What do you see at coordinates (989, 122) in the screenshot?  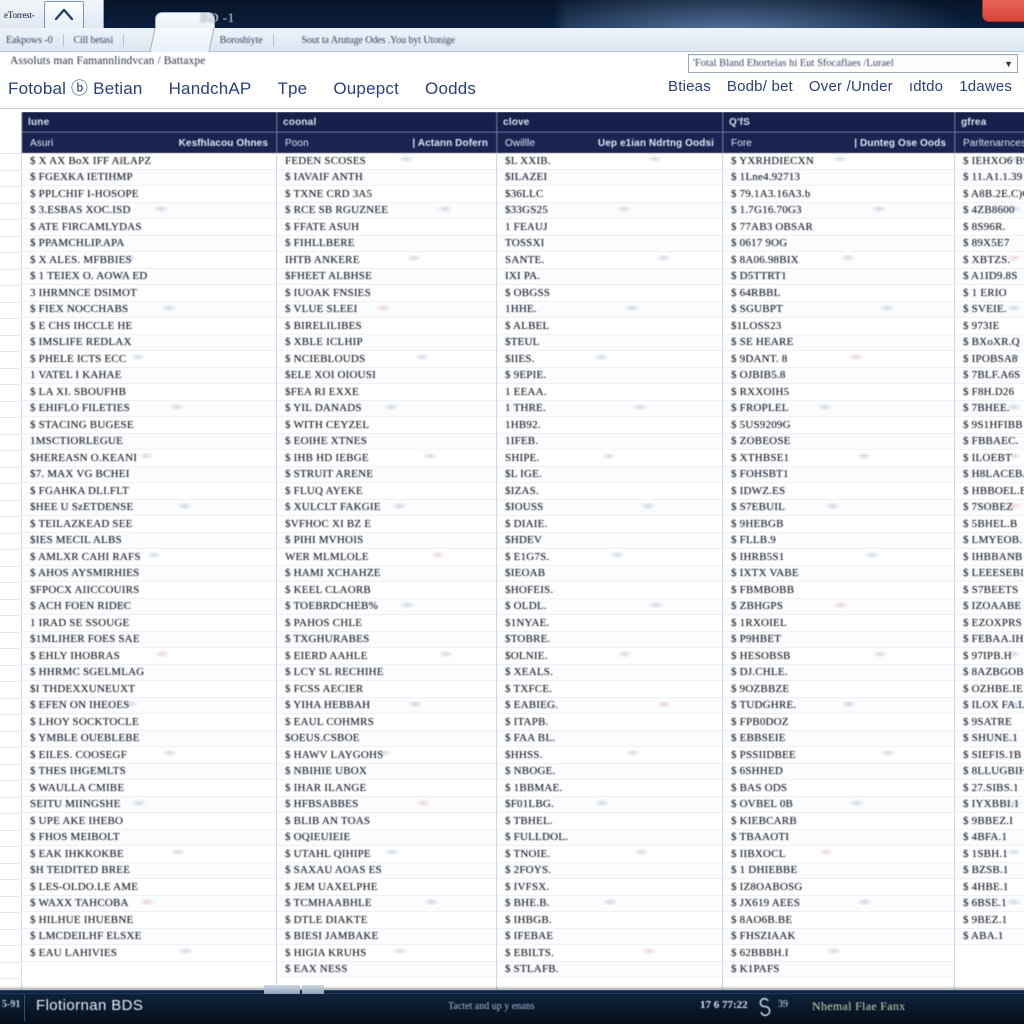 I see `column-group-header-4: gfrea` at bounding box center [989, 122].